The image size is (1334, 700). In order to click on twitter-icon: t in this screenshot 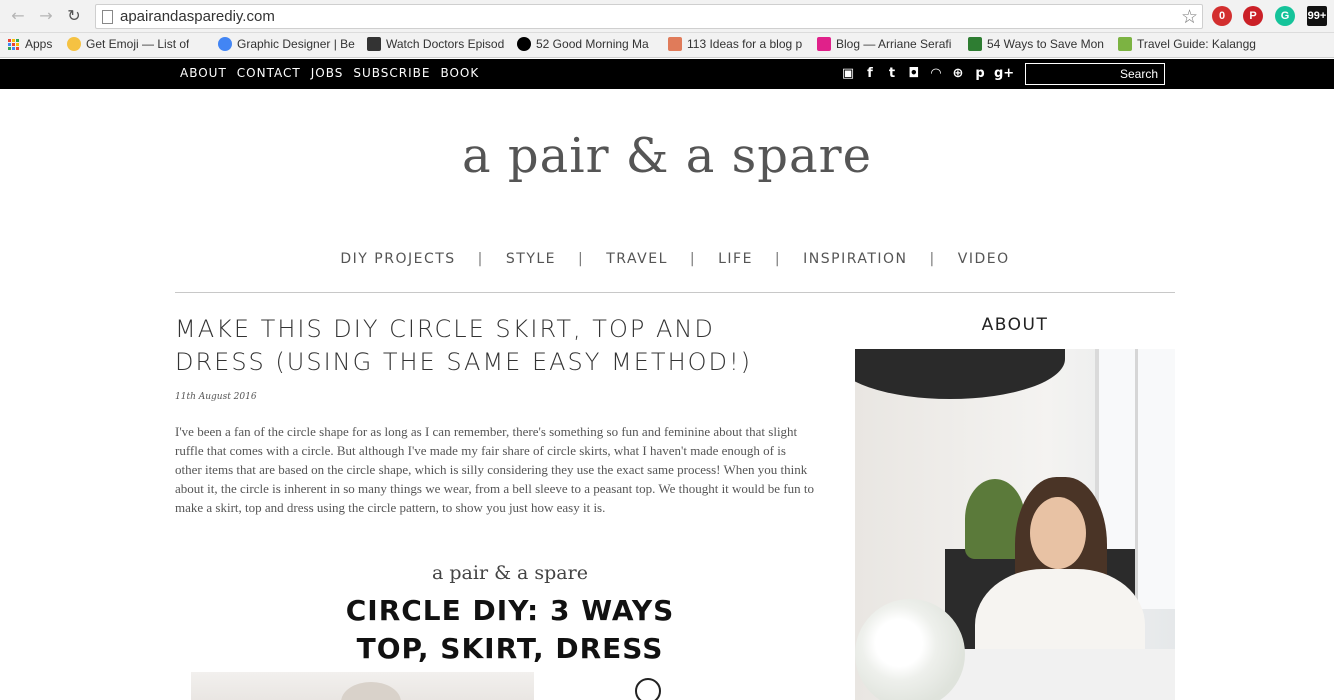, I will do `click(892, 74)`.